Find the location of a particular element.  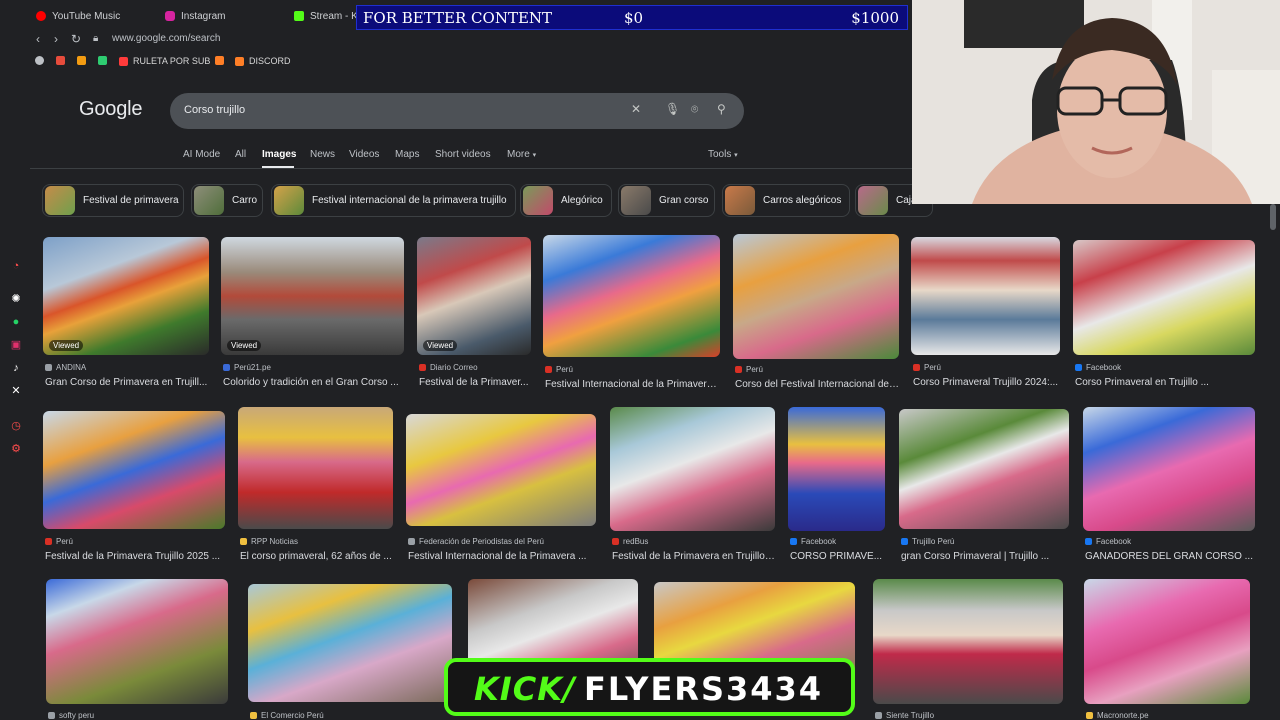

chip-carros-alegoricos: Carros alegóricos is located at coordinates (786, 200).